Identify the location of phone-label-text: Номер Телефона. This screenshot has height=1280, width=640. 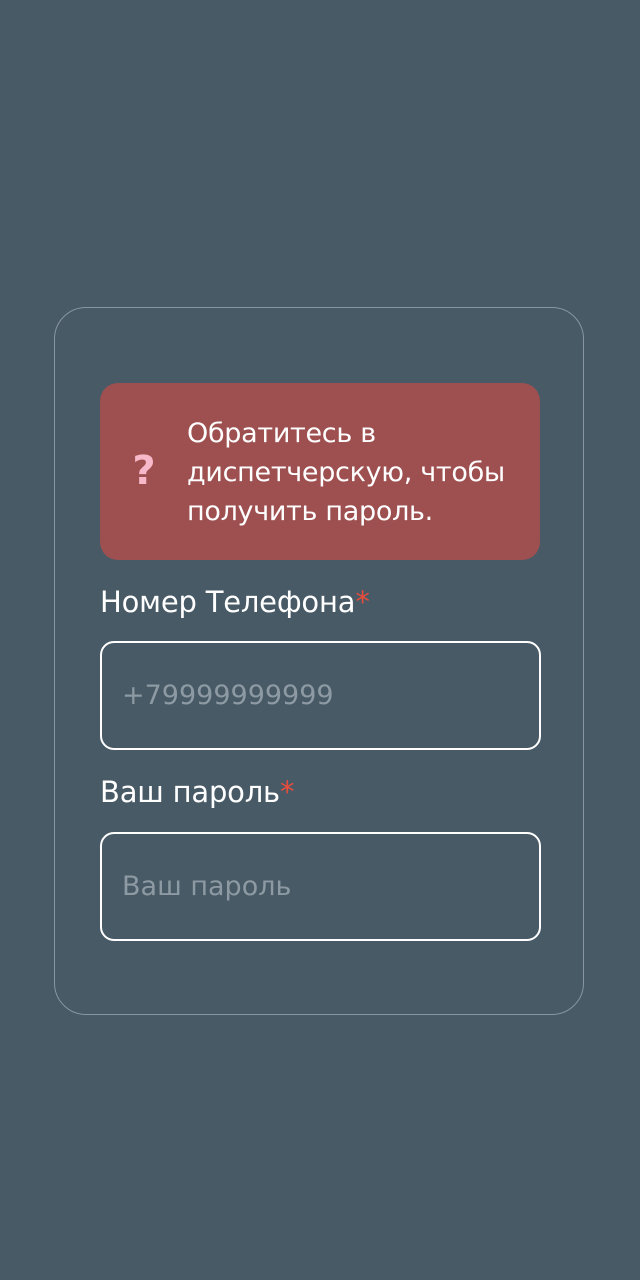
(228, 602).